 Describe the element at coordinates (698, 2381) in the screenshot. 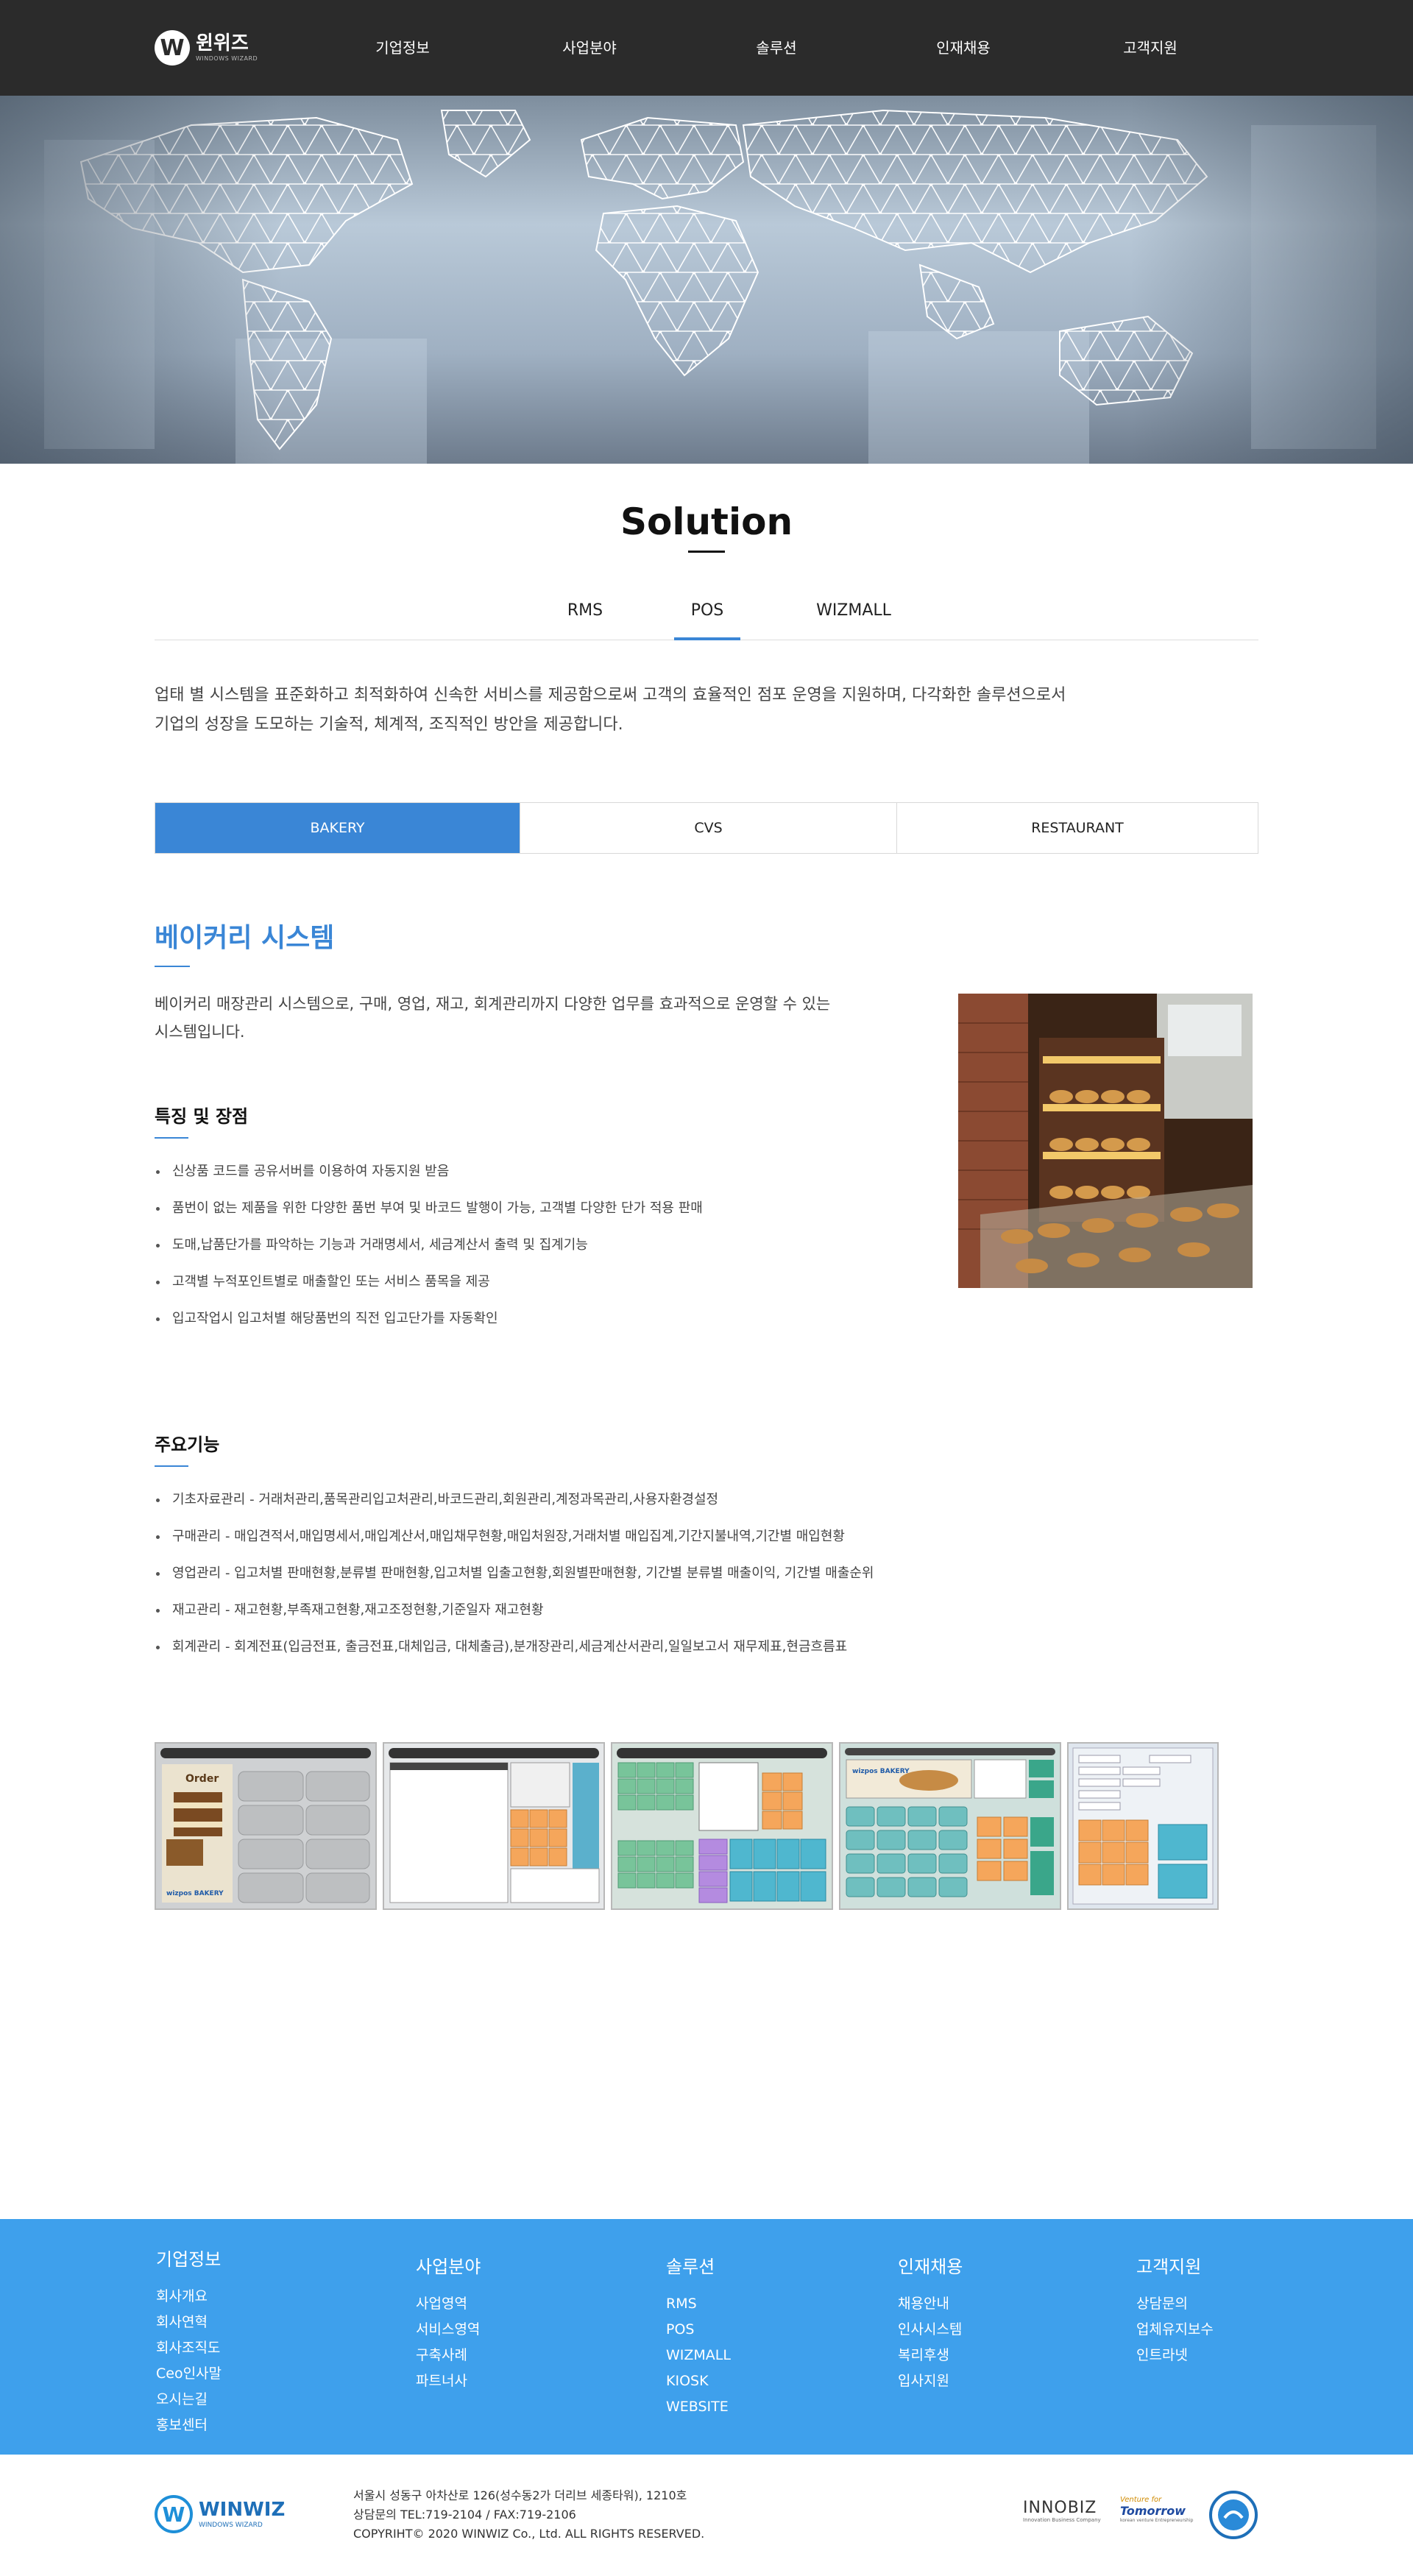

I see `footer-link: KIOSK` at that location.